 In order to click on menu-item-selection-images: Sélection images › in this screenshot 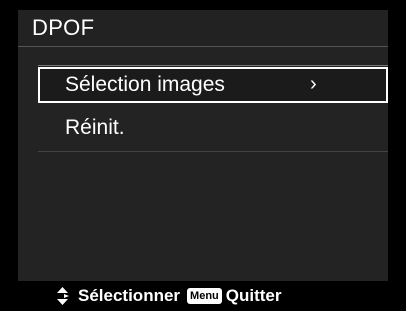, I will do `click(213, 84)`.